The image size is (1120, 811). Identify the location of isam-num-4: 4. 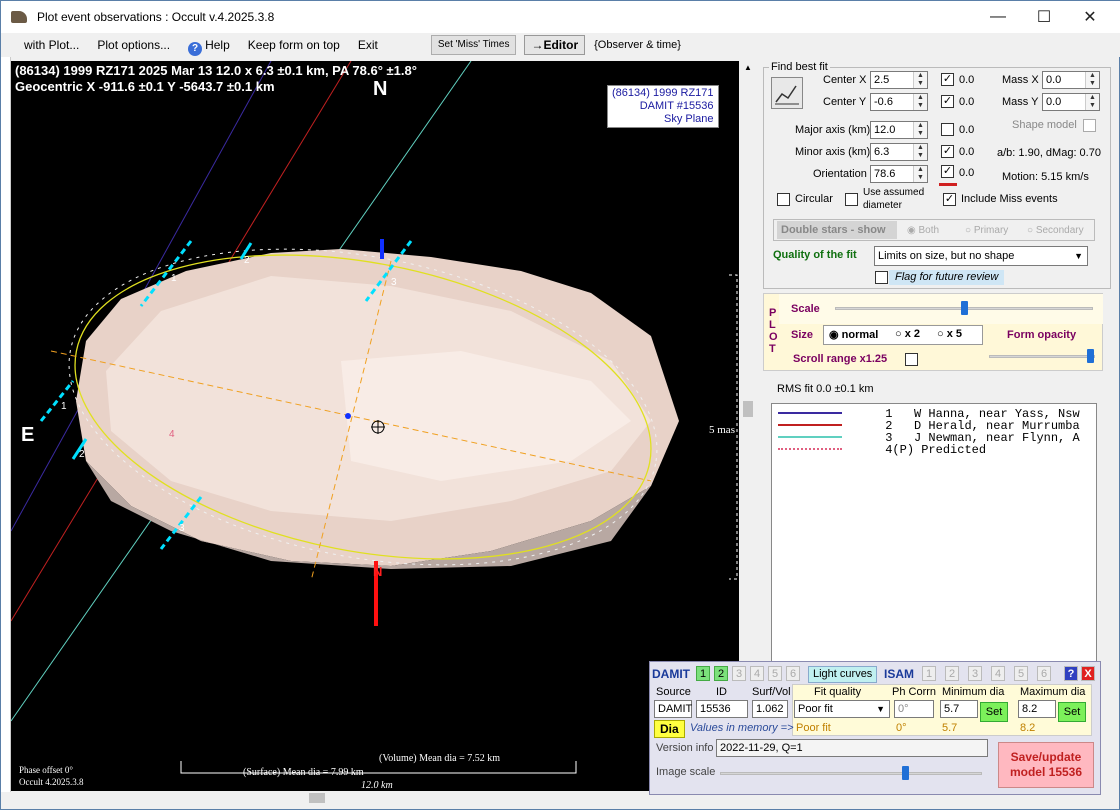
(998, 673).